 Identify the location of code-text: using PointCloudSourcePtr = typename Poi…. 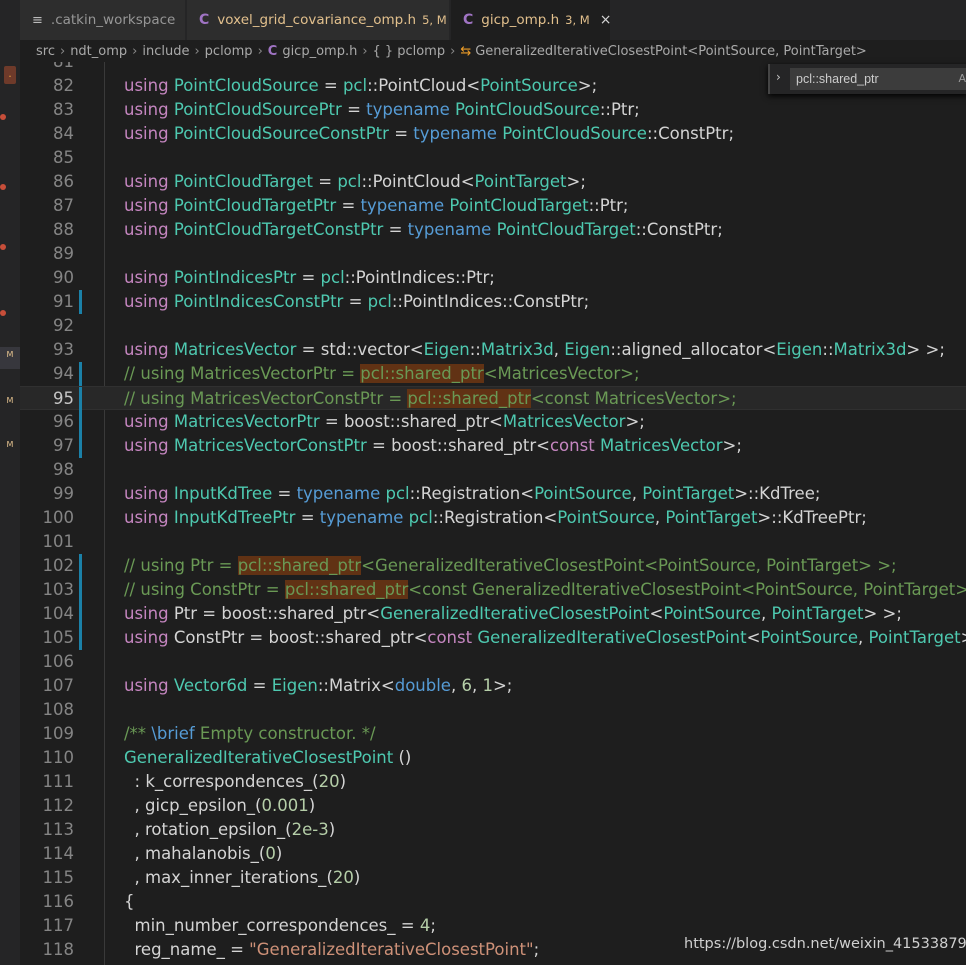
(382, 109).